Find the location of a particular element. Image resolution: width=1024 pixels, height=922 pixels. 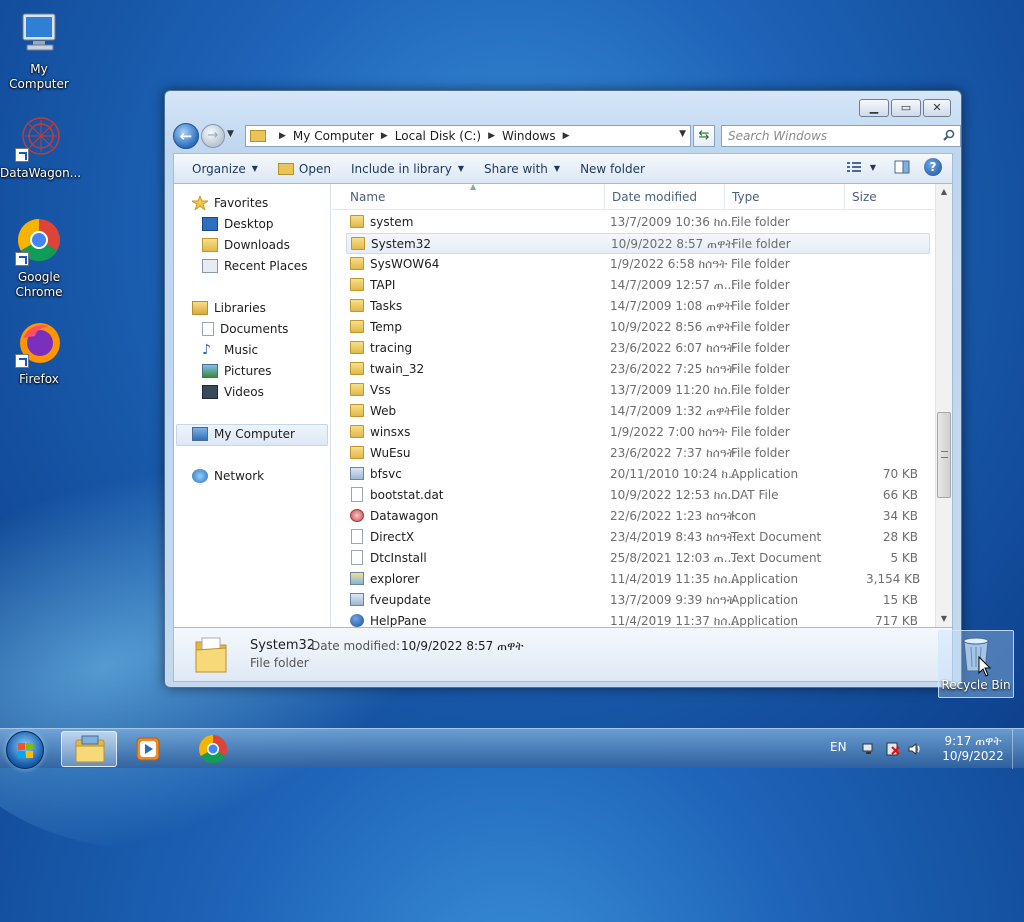

breadcrumb-local-disk: Local Disk (C:) is located at coordinates (438, 136).